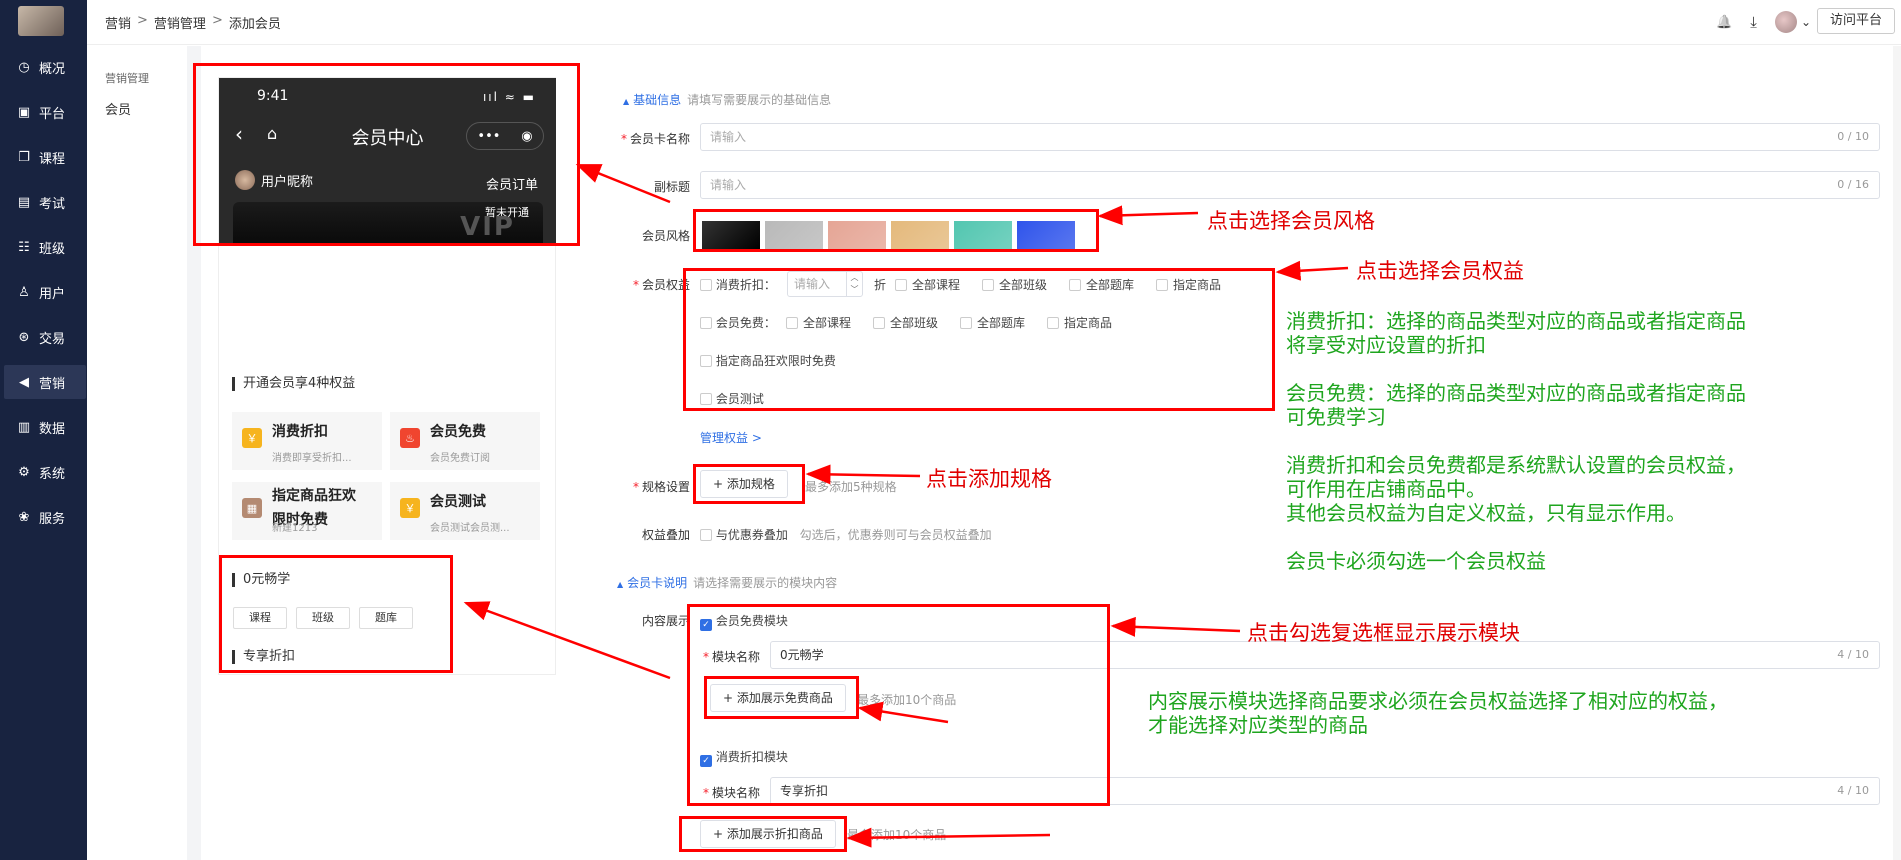 This screenshot has height=860, width=1901. I want to click on trade-icon: ⊛, so click(24, 337).